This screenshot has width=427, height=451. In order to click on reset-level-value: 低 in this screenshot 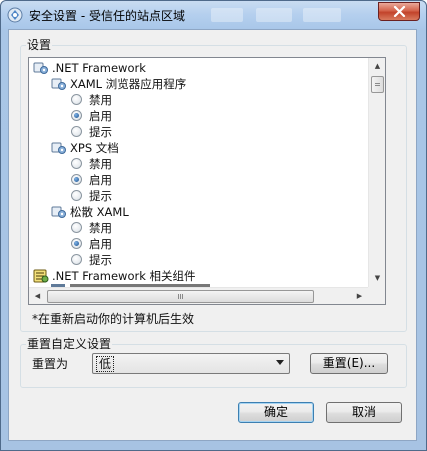, I will do `click(105, 364)`.